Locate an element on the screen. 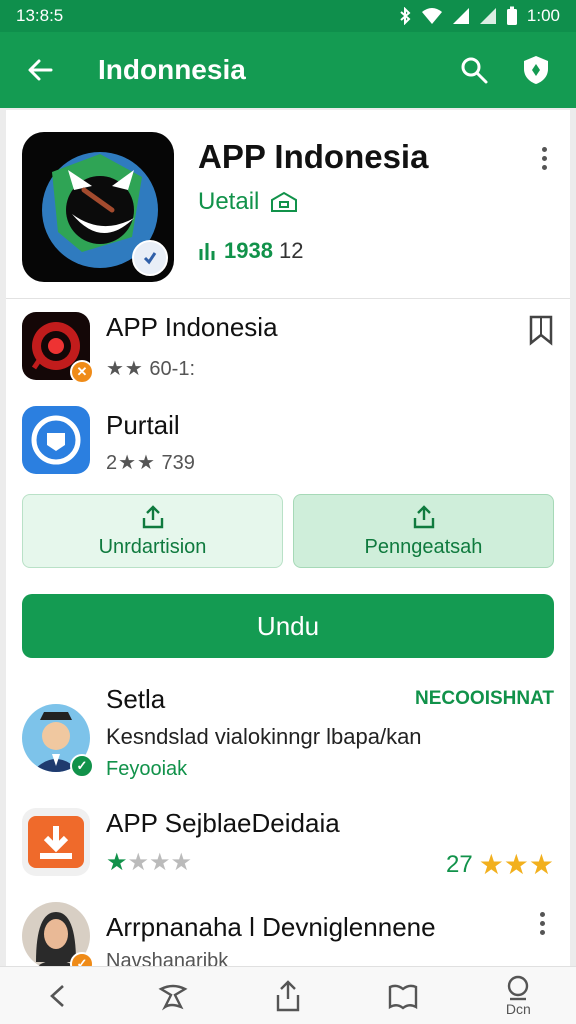  status-clock: 1:00 is located at coordinates (543, 15).